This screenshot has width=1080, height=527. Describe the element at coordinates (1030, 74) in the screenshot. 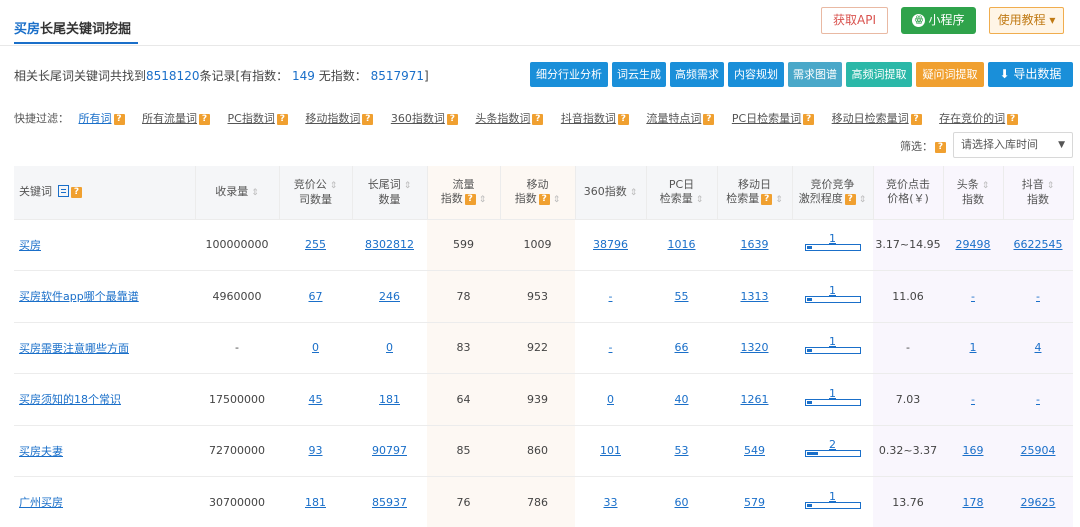

I see `export-data-button: ⬇ 导出数据` at that location.